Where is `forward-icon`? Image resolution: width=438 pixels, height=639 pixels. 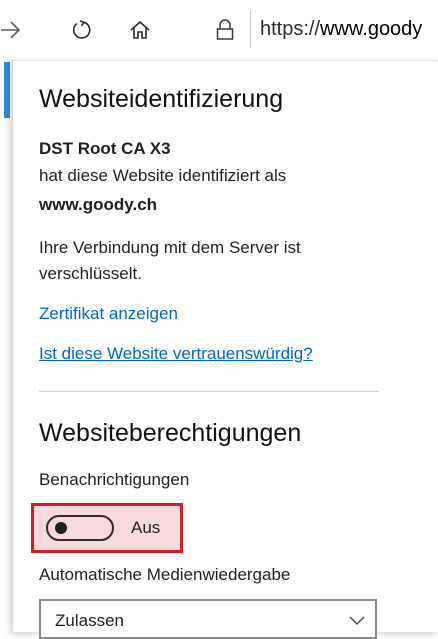
forward-icon is located at coordinates (14, 30).